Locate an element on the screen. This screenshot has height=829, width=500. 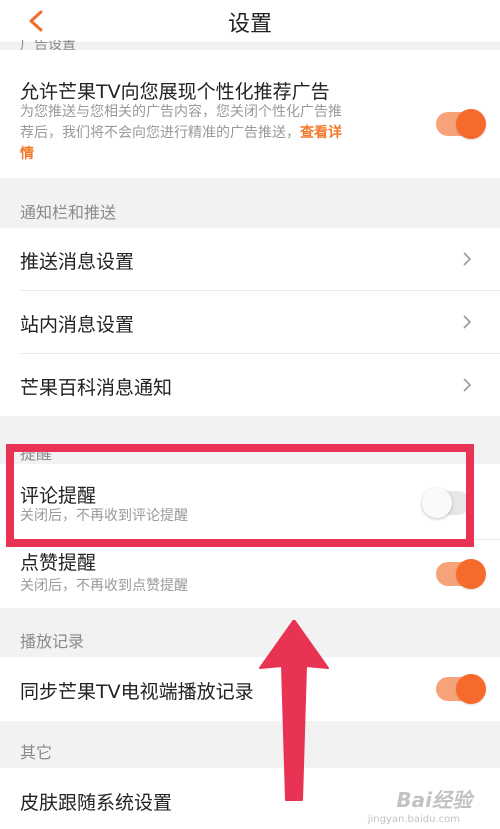
row-label: 皮肤跟随系统设置 is located at coordinates (96, 803).